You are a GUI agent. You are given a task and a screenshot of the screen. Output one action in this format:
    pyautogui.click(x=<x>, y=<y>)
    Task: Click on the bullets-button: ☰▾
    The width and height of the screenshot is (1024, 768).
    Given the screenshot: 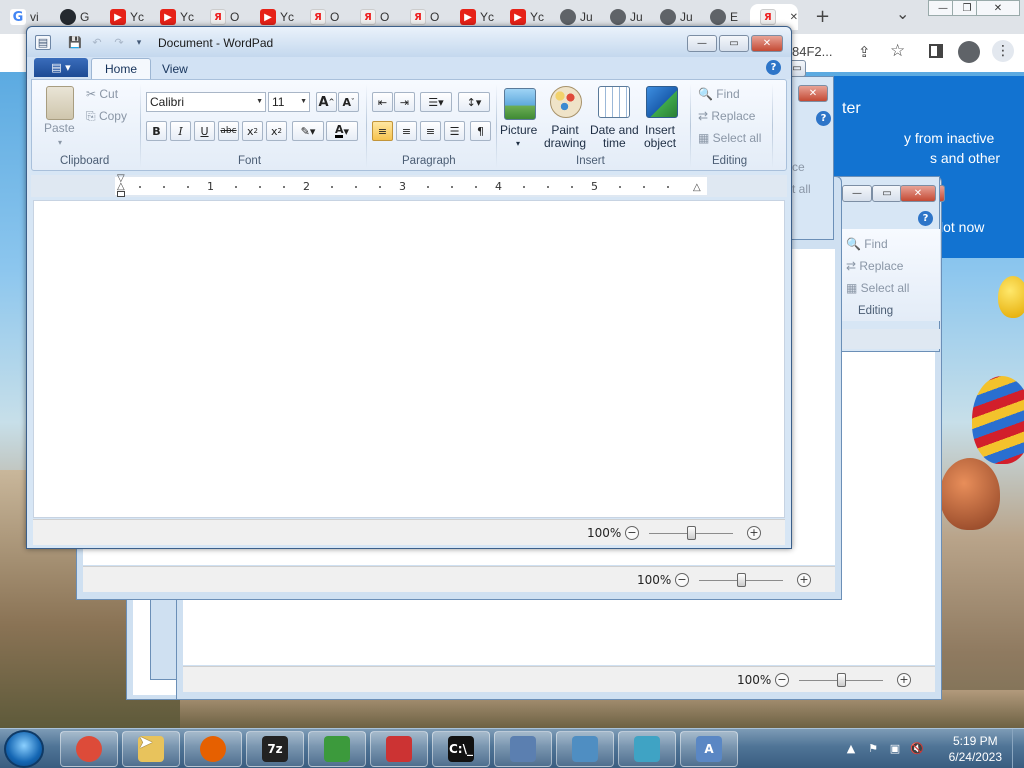 What is the action you would take?
    pyautogui.click(x=436, y=102)
    